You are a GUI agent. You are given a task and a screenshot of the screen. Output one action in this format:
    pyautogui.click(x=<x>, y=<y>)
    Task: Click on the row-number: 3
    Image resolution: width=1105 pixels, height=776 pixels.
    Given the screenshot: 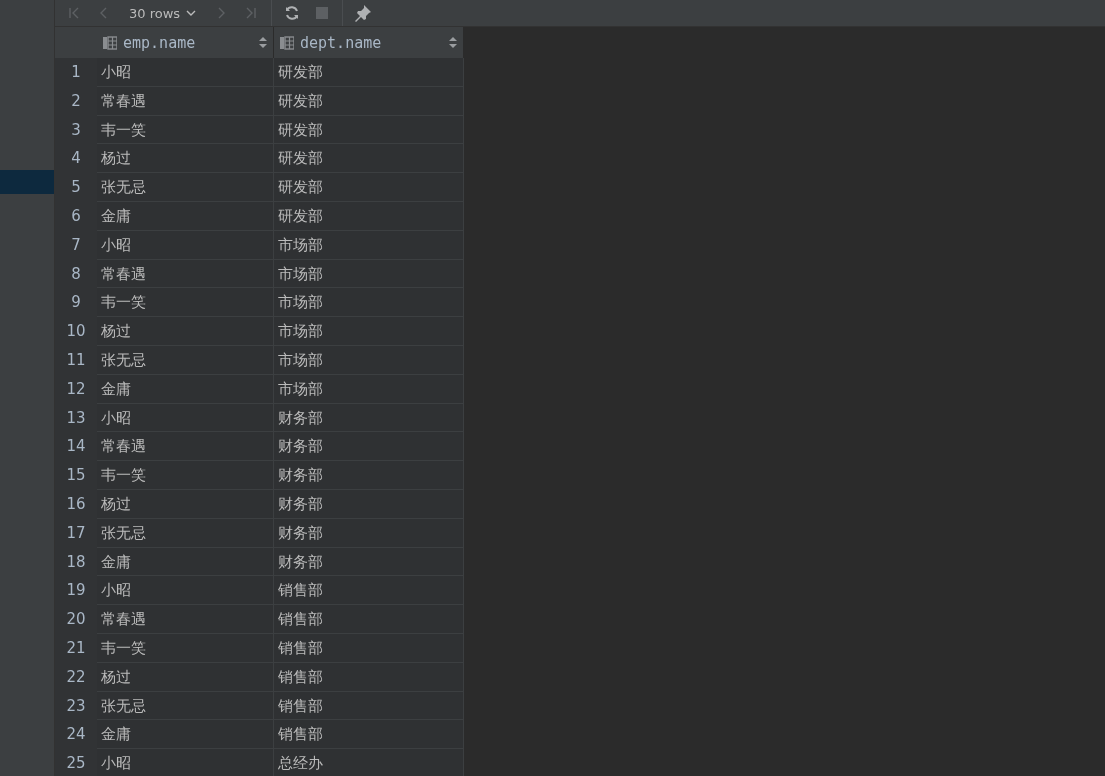 What is the action you would take?
    pyautogui.click(x=76, y=130)
    